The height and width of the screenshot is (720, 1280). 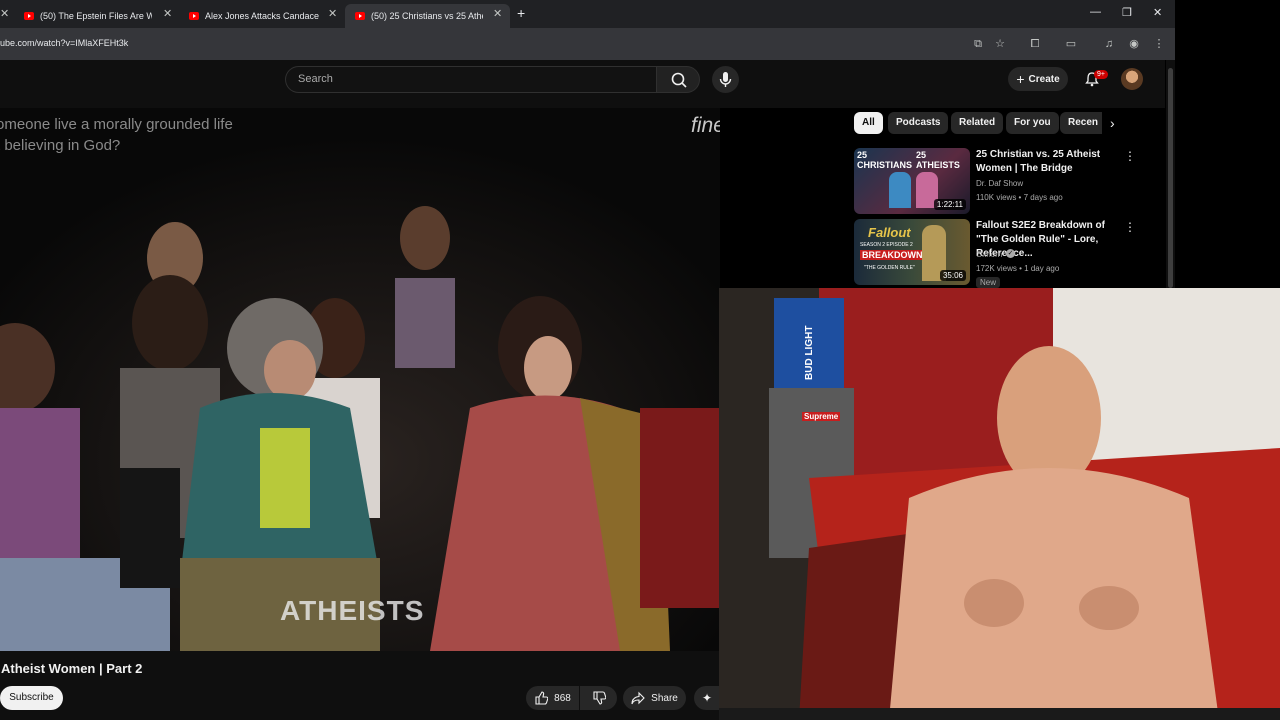 I want to click on minimize-icon: —, so click(x=1095, y=12).